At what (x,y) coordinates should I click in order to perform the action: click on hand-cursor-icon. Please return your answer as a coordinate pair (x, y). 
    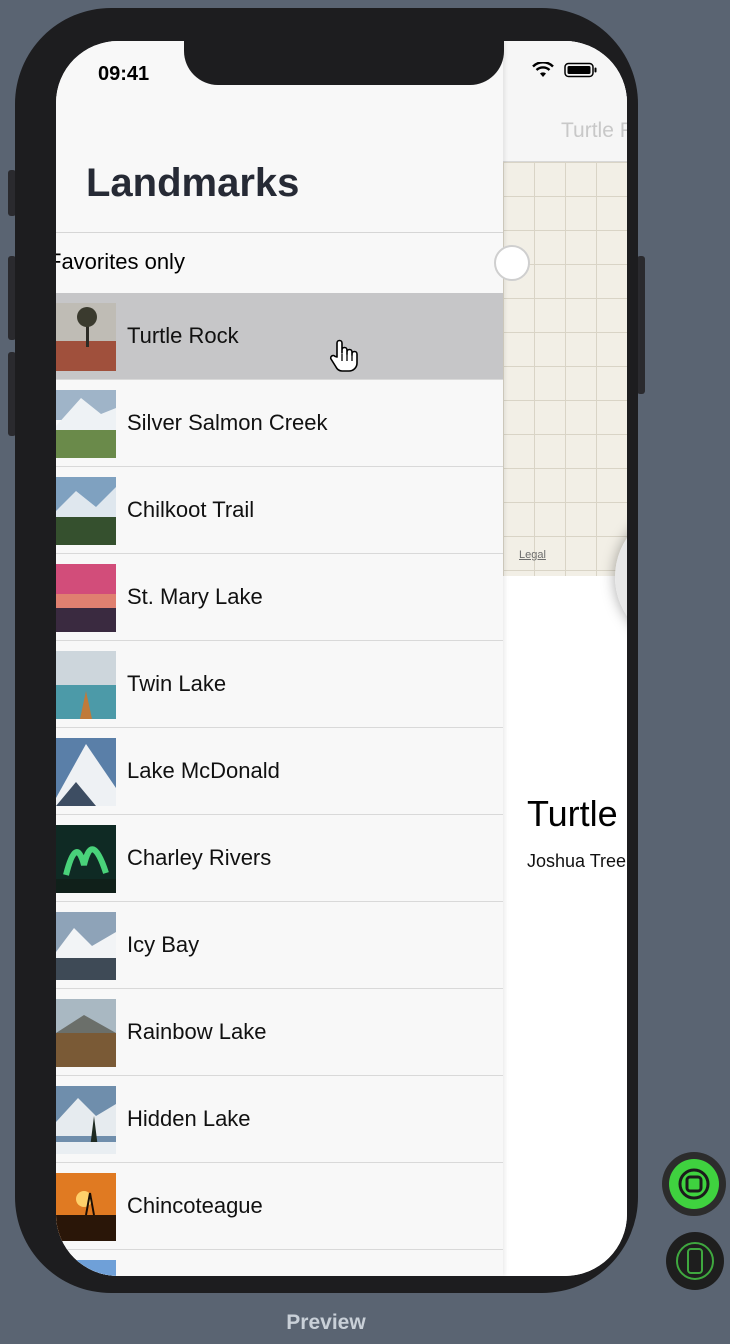
    Looking at the image, I should click on (343, 355).